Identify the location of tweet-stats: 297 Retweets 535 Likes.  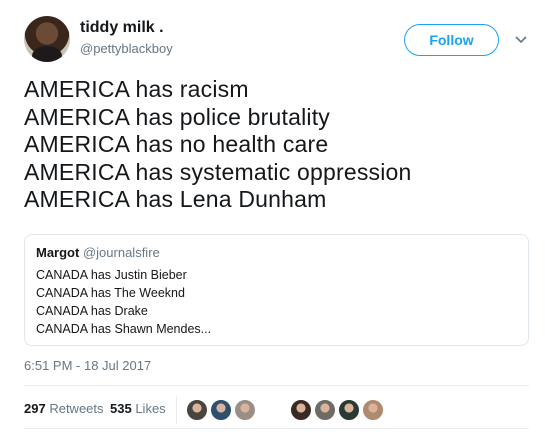
(276, 410).